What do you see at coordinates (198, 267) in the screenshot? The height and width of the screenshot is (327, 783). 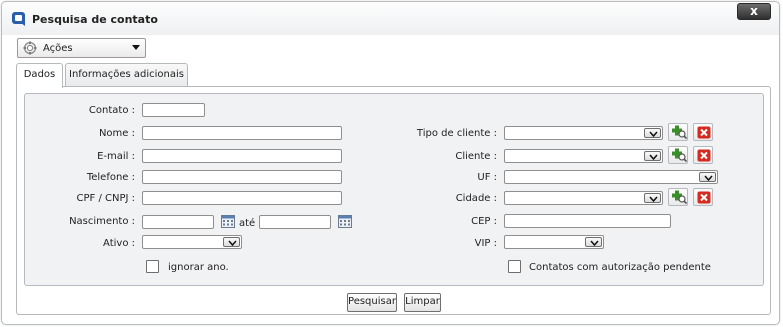 I see `ignorar-ano-label: ignorar ano.` at bounding box center [198, 267].